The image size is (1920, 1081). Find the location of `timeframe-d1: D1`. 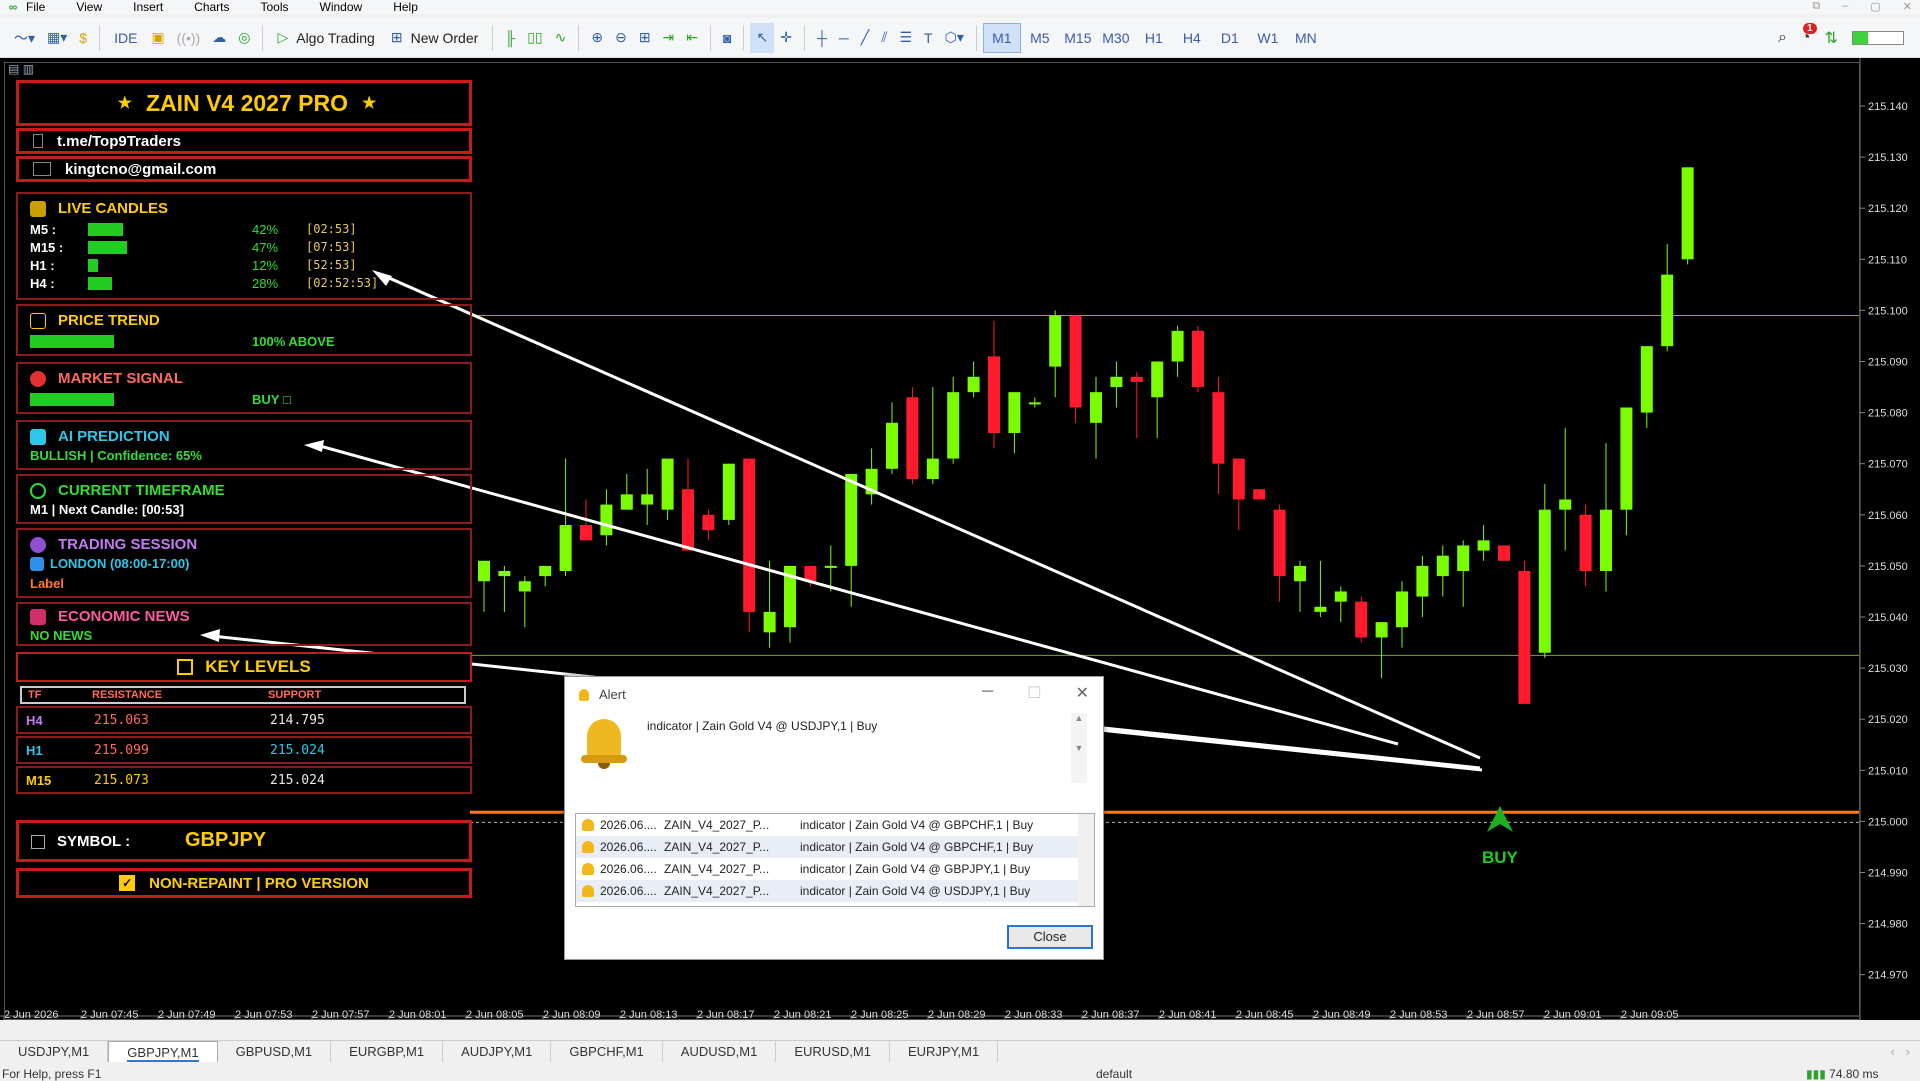

timeframe-d1: D1 is located at coordinates (1230, 38).